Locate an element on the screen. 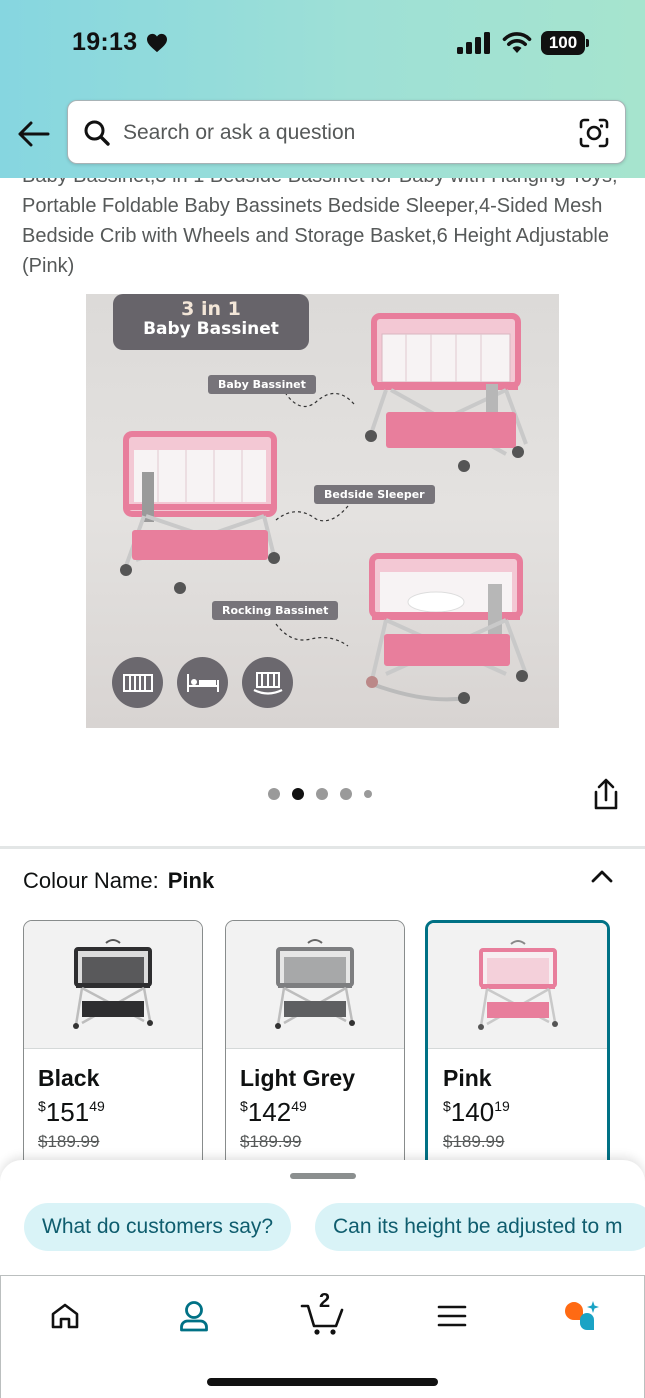 The width and height of the screenshot is (645, 1398). heart-icon is located at coordinates (157, 43).